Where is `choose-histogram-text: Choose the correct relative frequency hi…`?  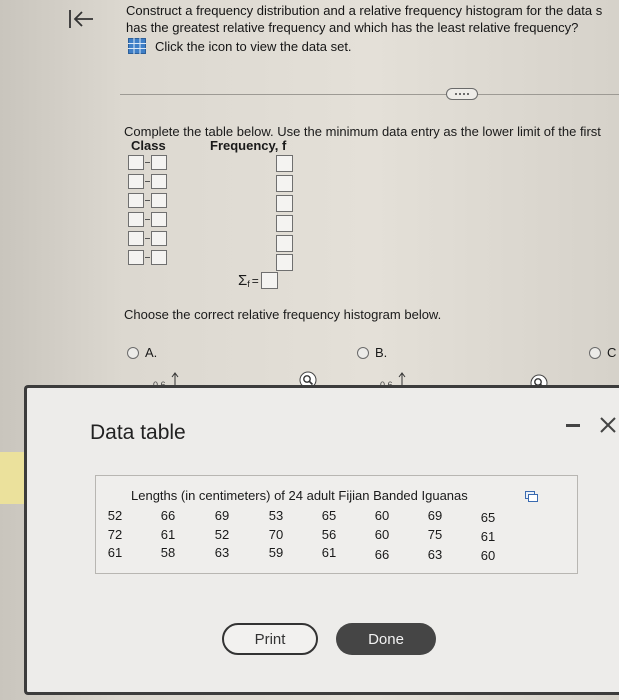
choose-histogram-text: Choose the correct relative frequency hi… is located at coordinates (283, 314).